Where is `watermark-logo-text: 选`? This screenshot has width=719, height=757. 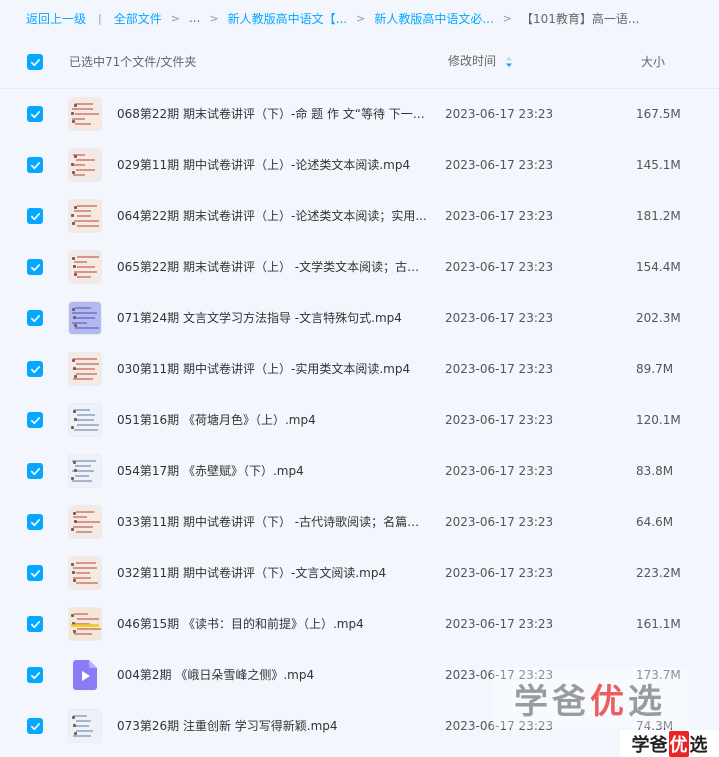 watermark-logo-text: 选 is located at coordinates (698, 745).